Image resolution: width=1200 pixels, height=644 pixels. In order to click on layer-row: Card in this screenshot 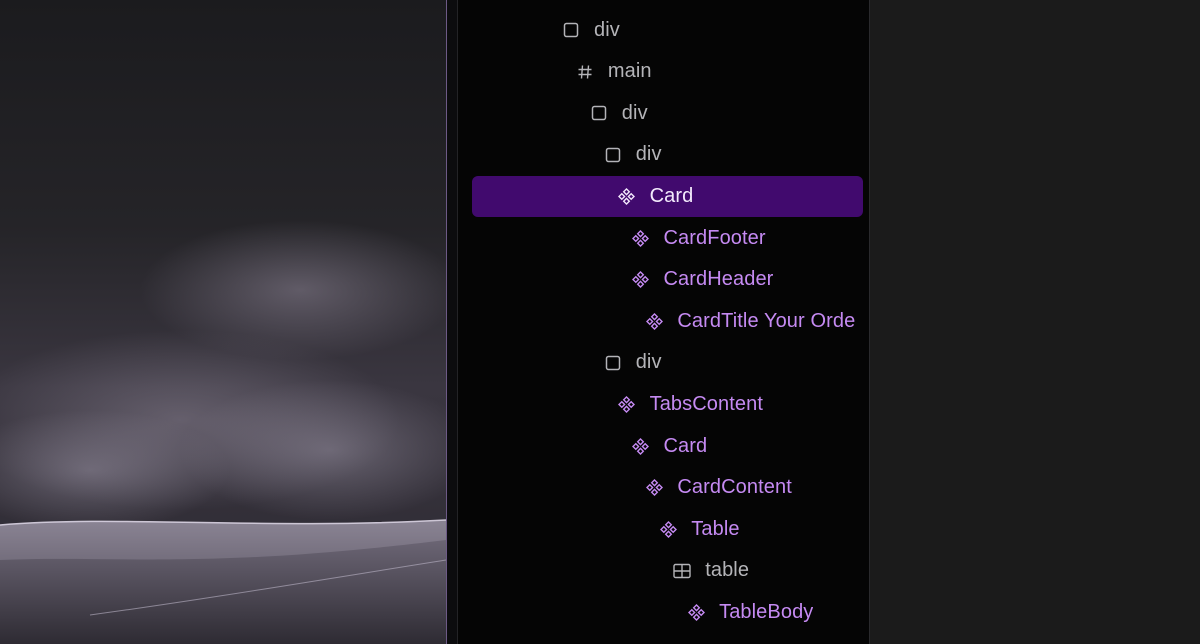, I will do `click(667, 446)`.